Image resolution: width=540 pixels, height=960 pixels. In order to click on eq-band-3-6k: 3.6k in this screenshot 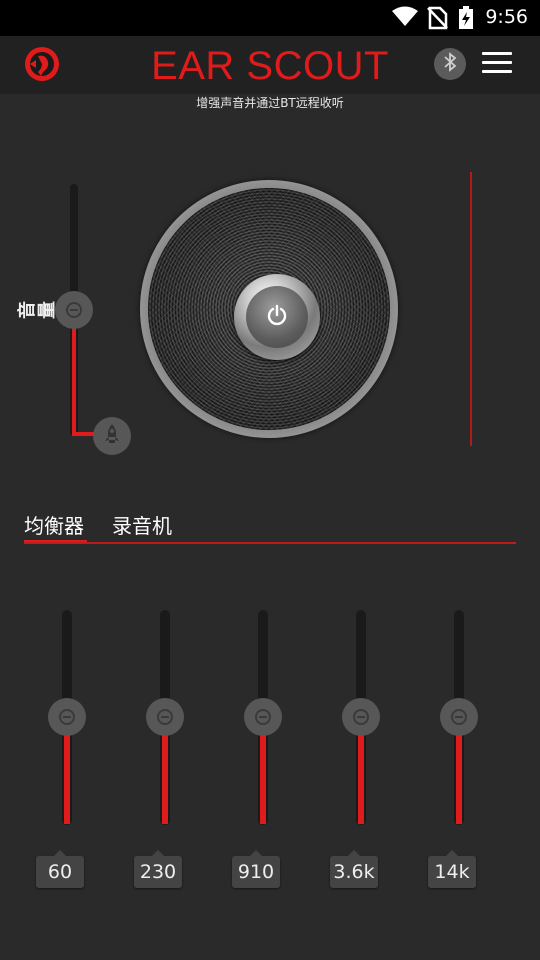, I will do `click(362, 750)`.